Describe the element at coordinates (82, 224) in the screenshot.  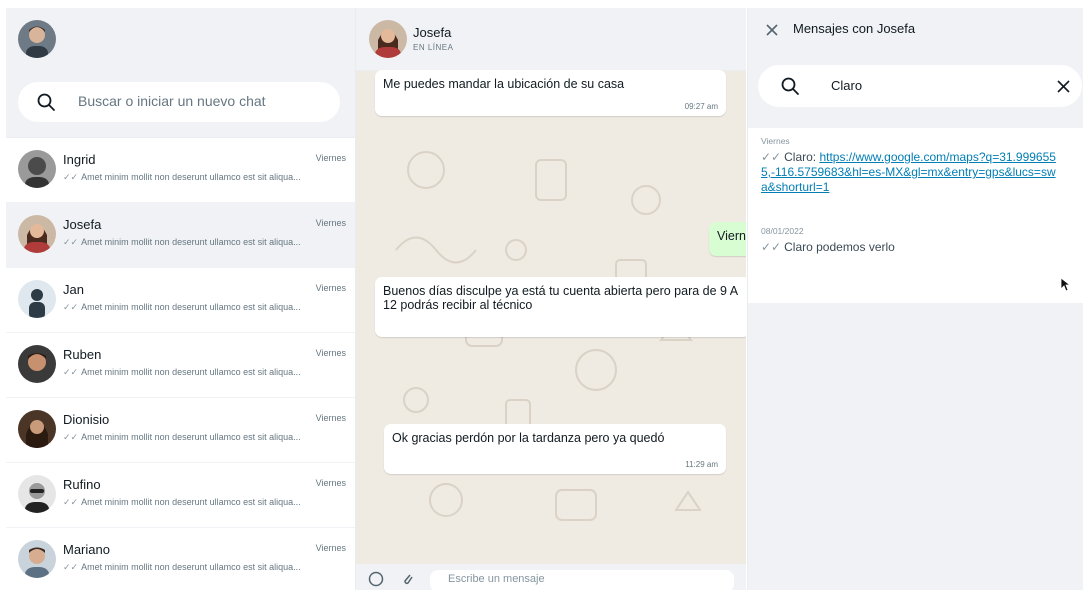
I see `chat-name: Josefa` at that location.